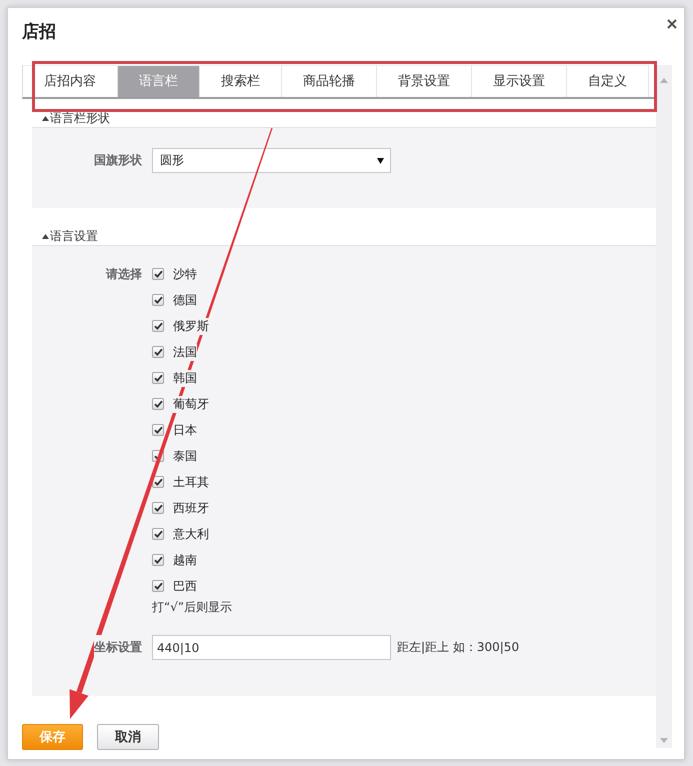 Image resolution: width=693 pixels, height=766 pixels. What do you see at coordinates (191, 482) in the screenshot?
I see `checkbox-label: 土耳其` at bounding box center [191, 482].